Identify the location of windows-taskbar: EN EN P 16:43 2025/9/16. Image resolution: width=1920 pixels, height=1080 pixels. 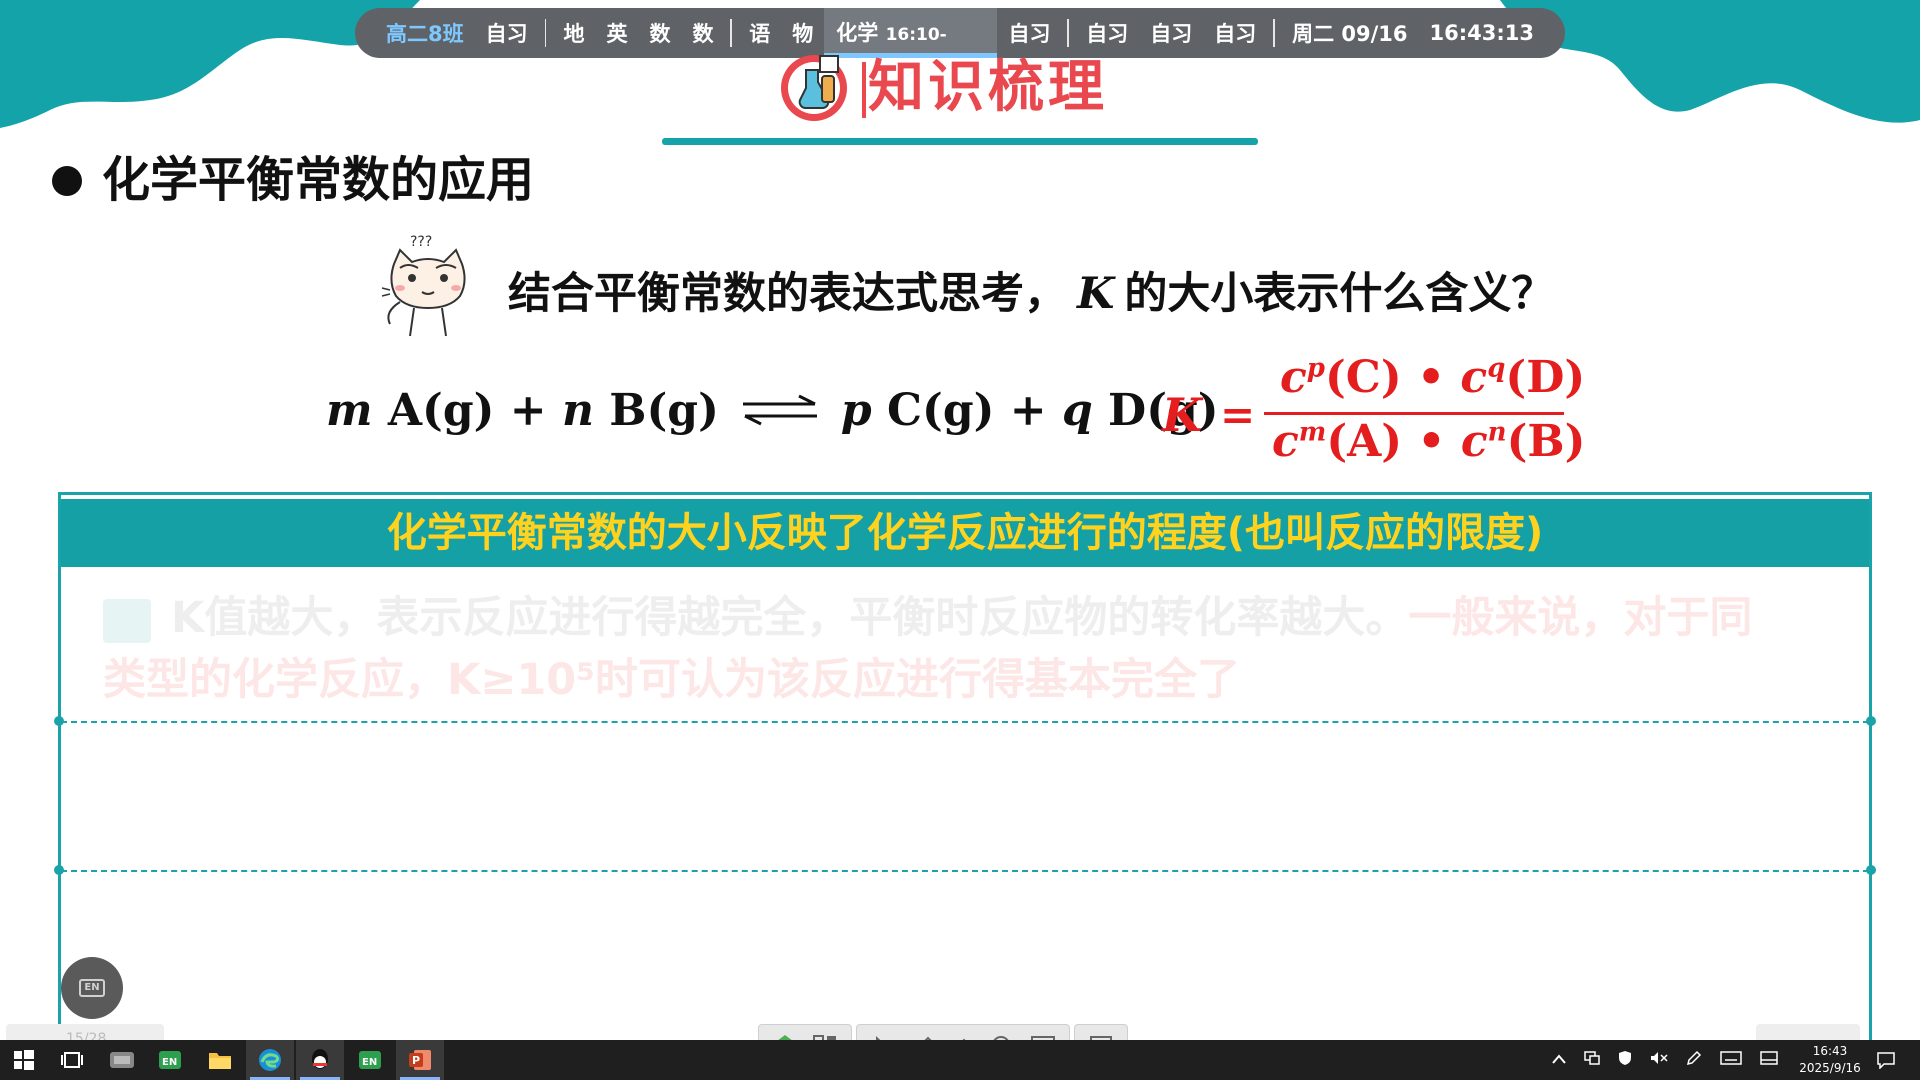
(960, 1060).